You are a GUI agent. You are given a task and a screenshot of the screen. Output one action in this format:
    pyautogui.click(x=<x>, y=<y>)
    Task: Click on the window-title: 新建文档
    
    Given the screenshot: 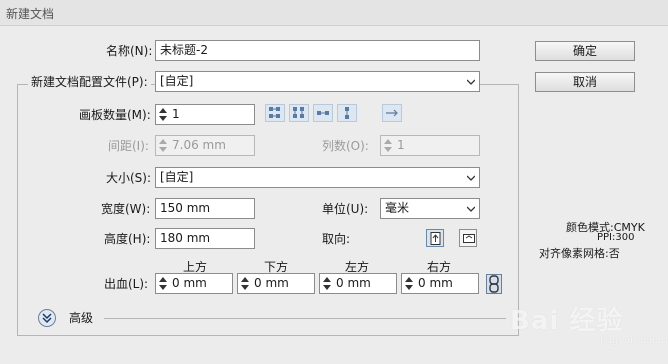 What is the action you would take?
    pyautogui.click(x=30, y=14)
    